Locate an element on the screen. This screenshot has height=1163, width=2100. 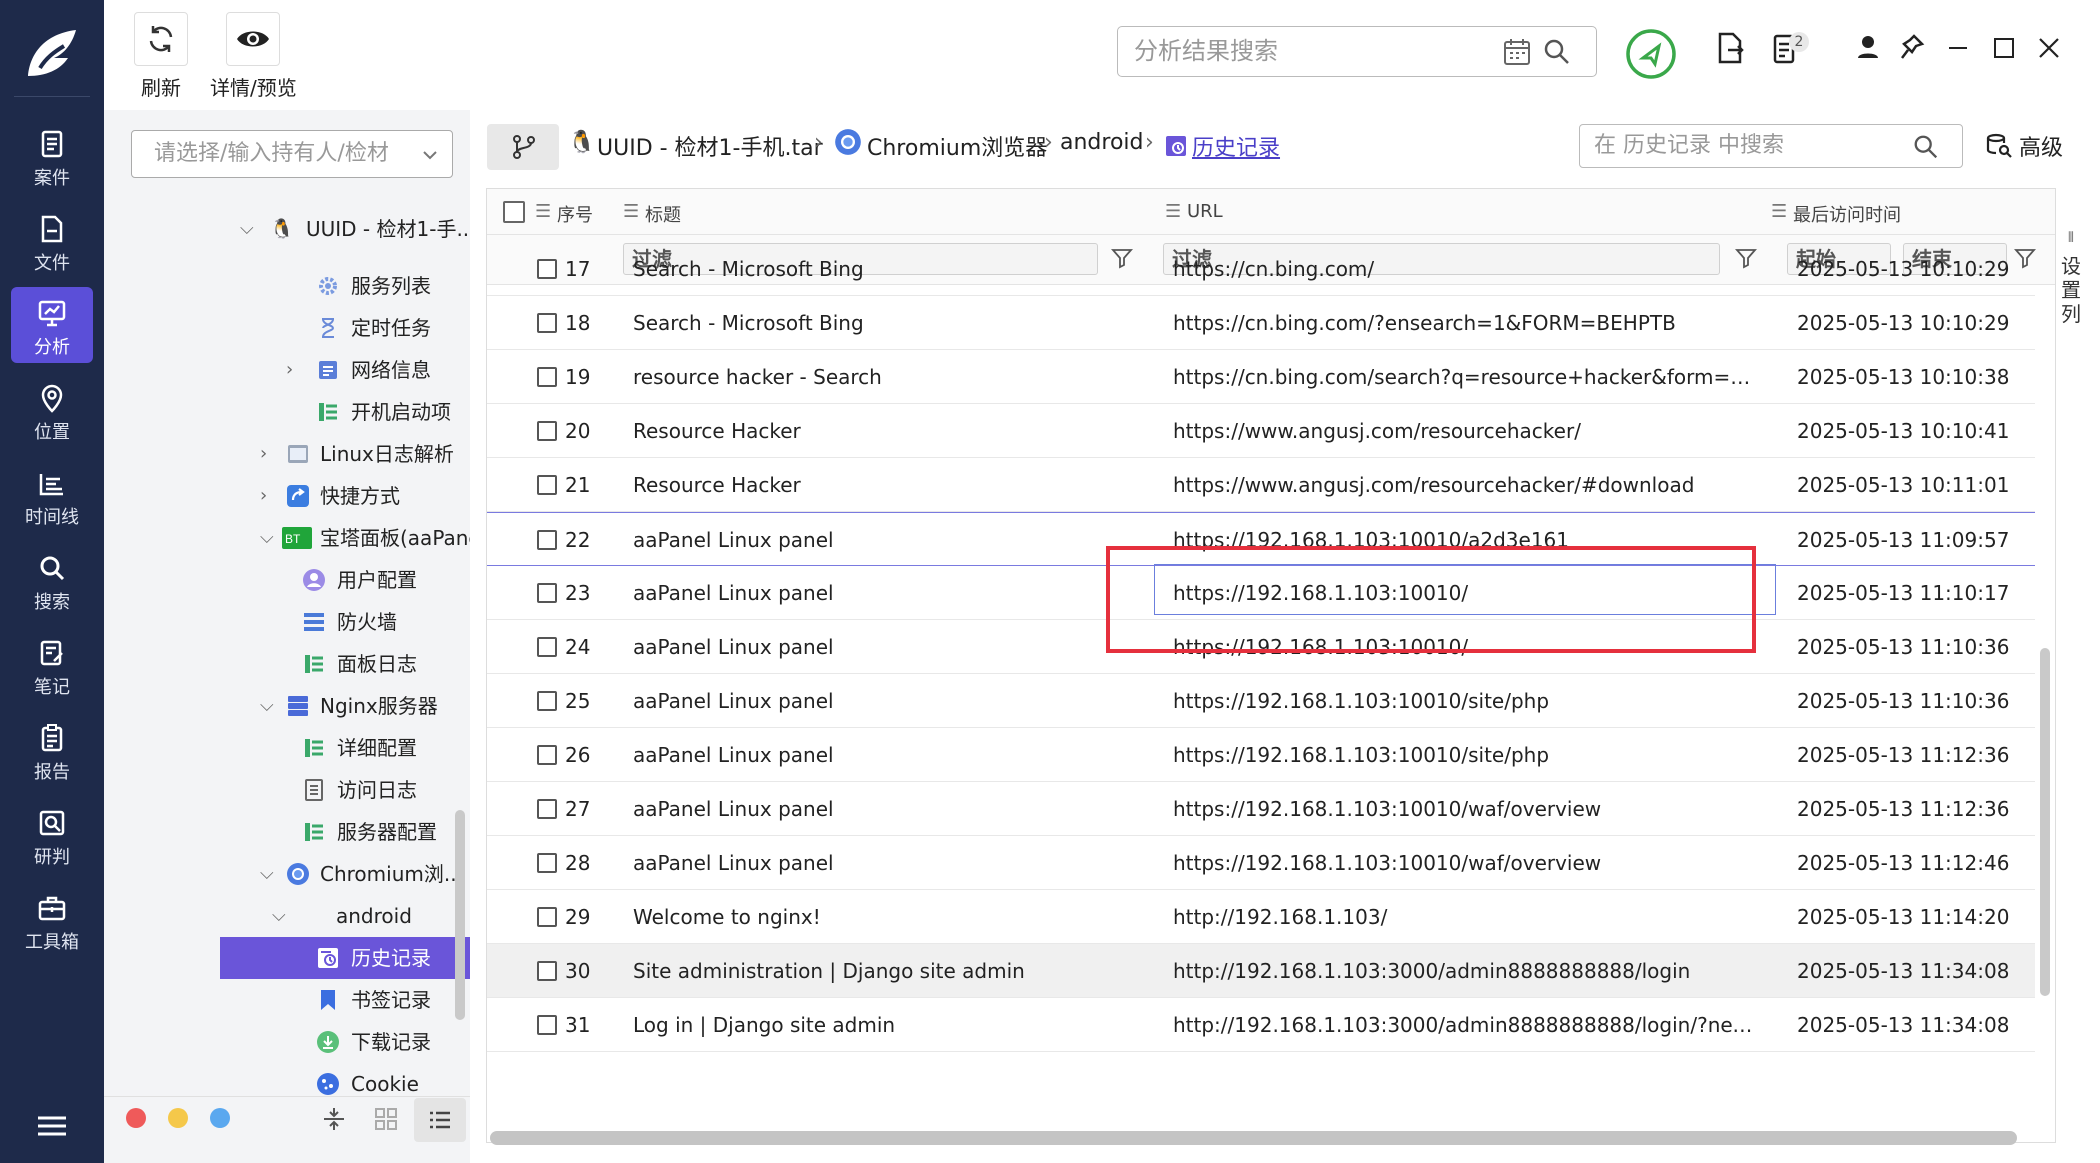
nav-judge: 研判 is located at coordinates (52, 835).